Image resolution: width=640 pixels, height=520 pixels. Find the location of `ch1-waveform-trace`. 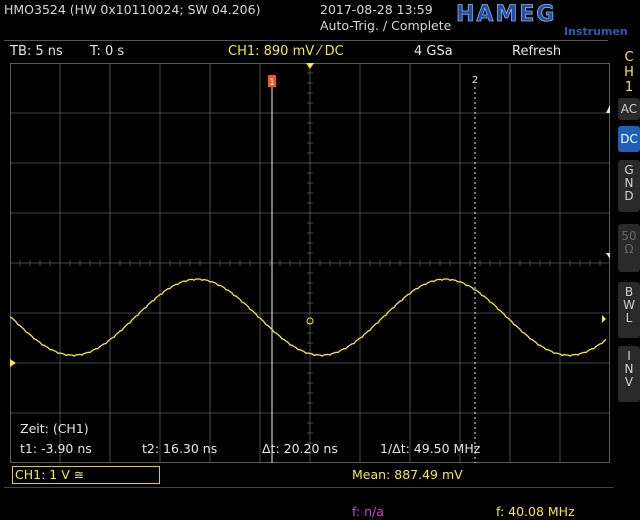

ch1-waveform-trace is located at coordinates (308, 317).